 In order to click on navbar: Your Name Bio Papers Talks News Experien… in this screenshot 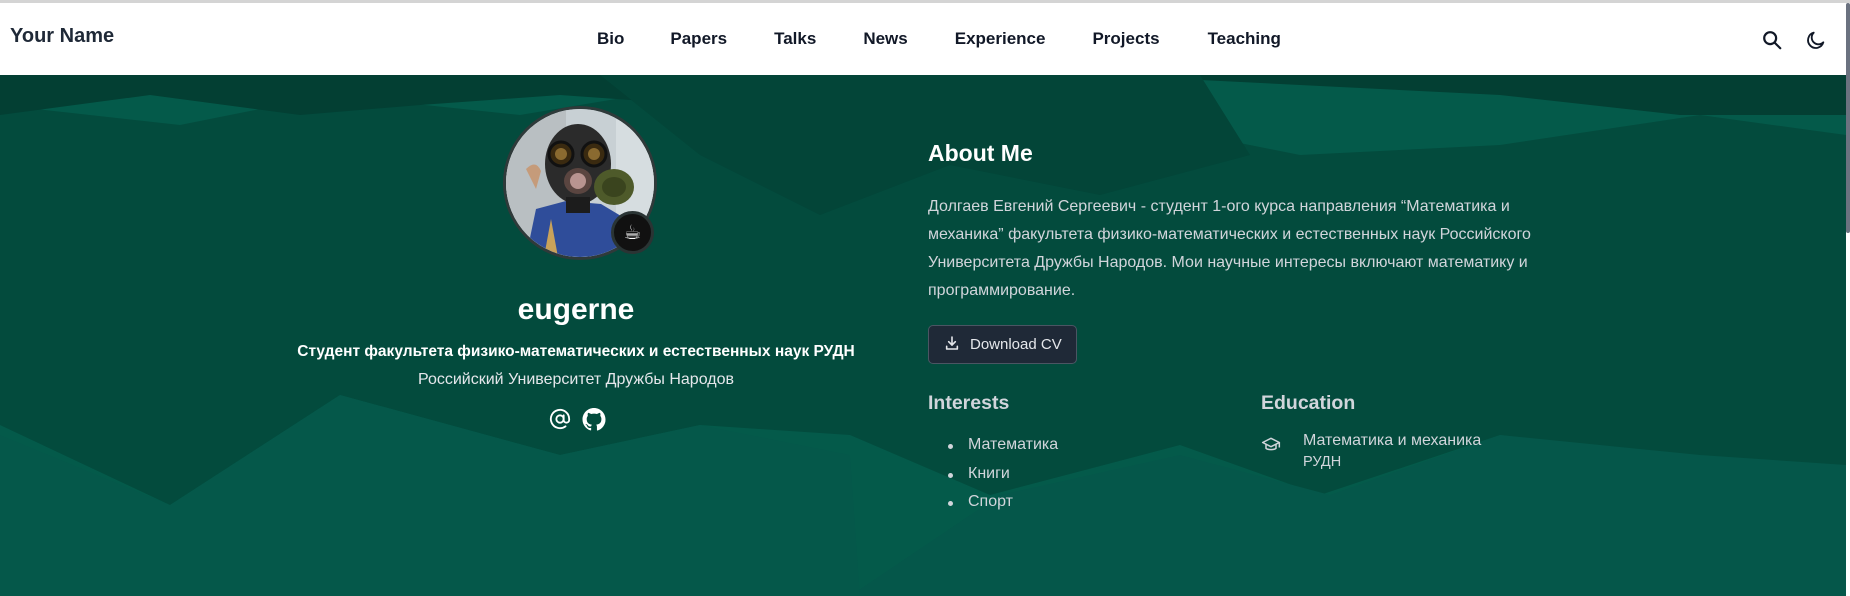, I will do `click(925, 39)`.